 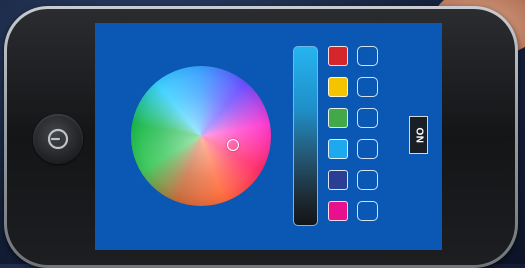 I want to click on power-icon, so click(x=58, y=139).